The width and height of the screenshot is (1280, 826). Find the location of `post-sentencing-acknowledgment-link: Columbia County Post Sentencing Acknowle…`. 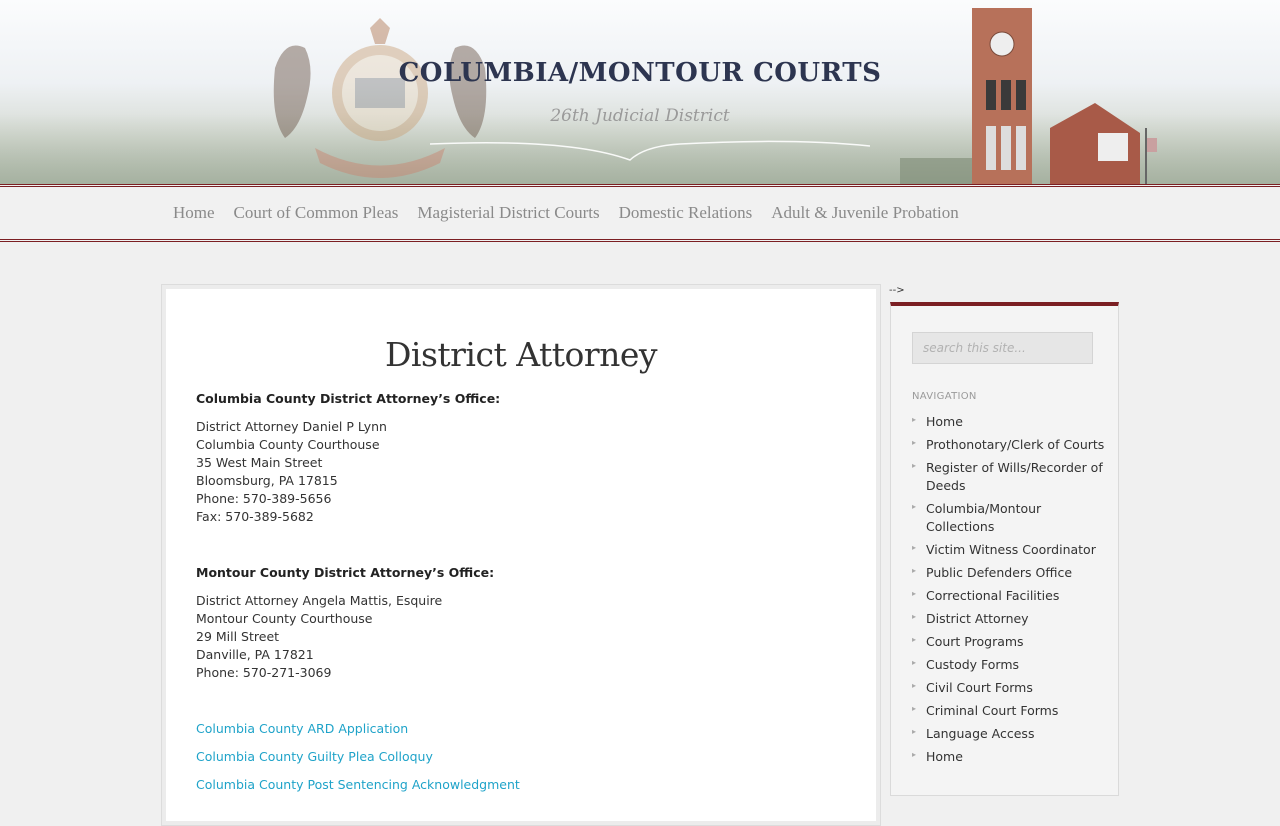

post-sentencing-acknowledgment-link: Columbia County Post Sentencing Acknowle… is located at coordinates (358, 784).